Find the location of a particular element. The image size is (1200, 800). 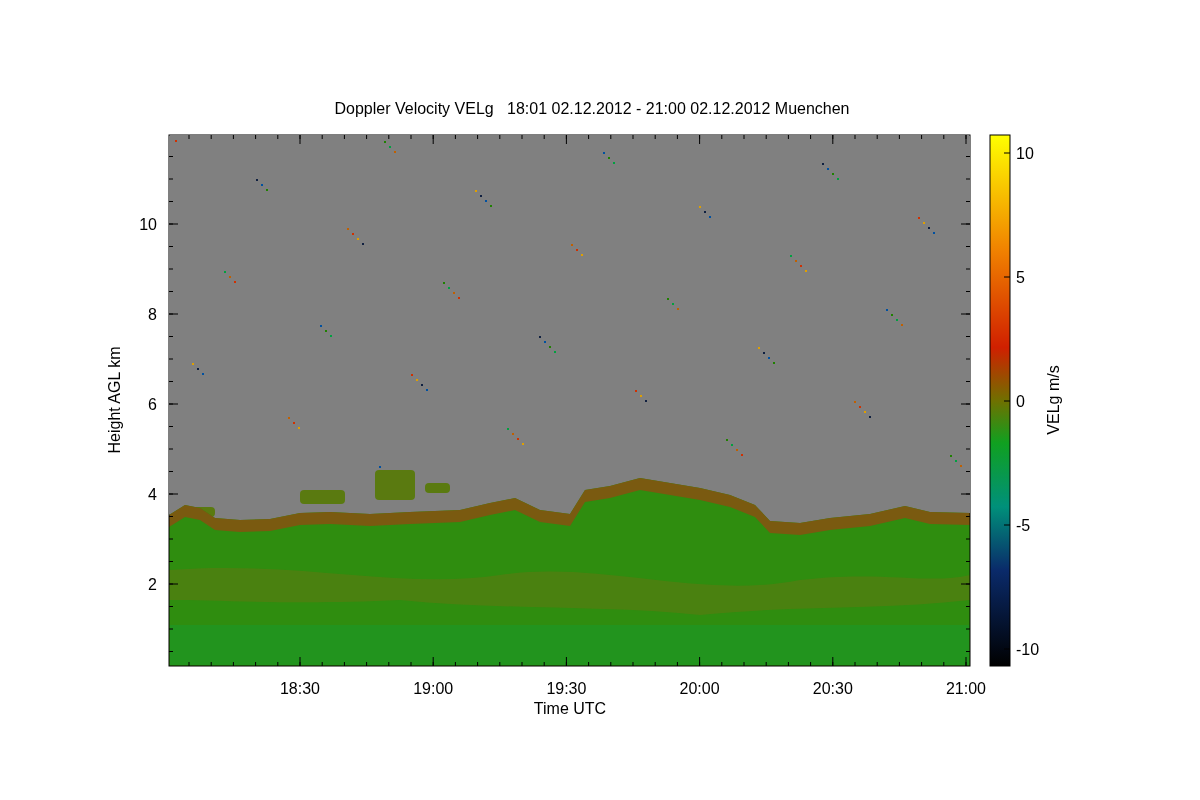

colorbar-label: VELg m/s is located at coordinates (1053, 400).